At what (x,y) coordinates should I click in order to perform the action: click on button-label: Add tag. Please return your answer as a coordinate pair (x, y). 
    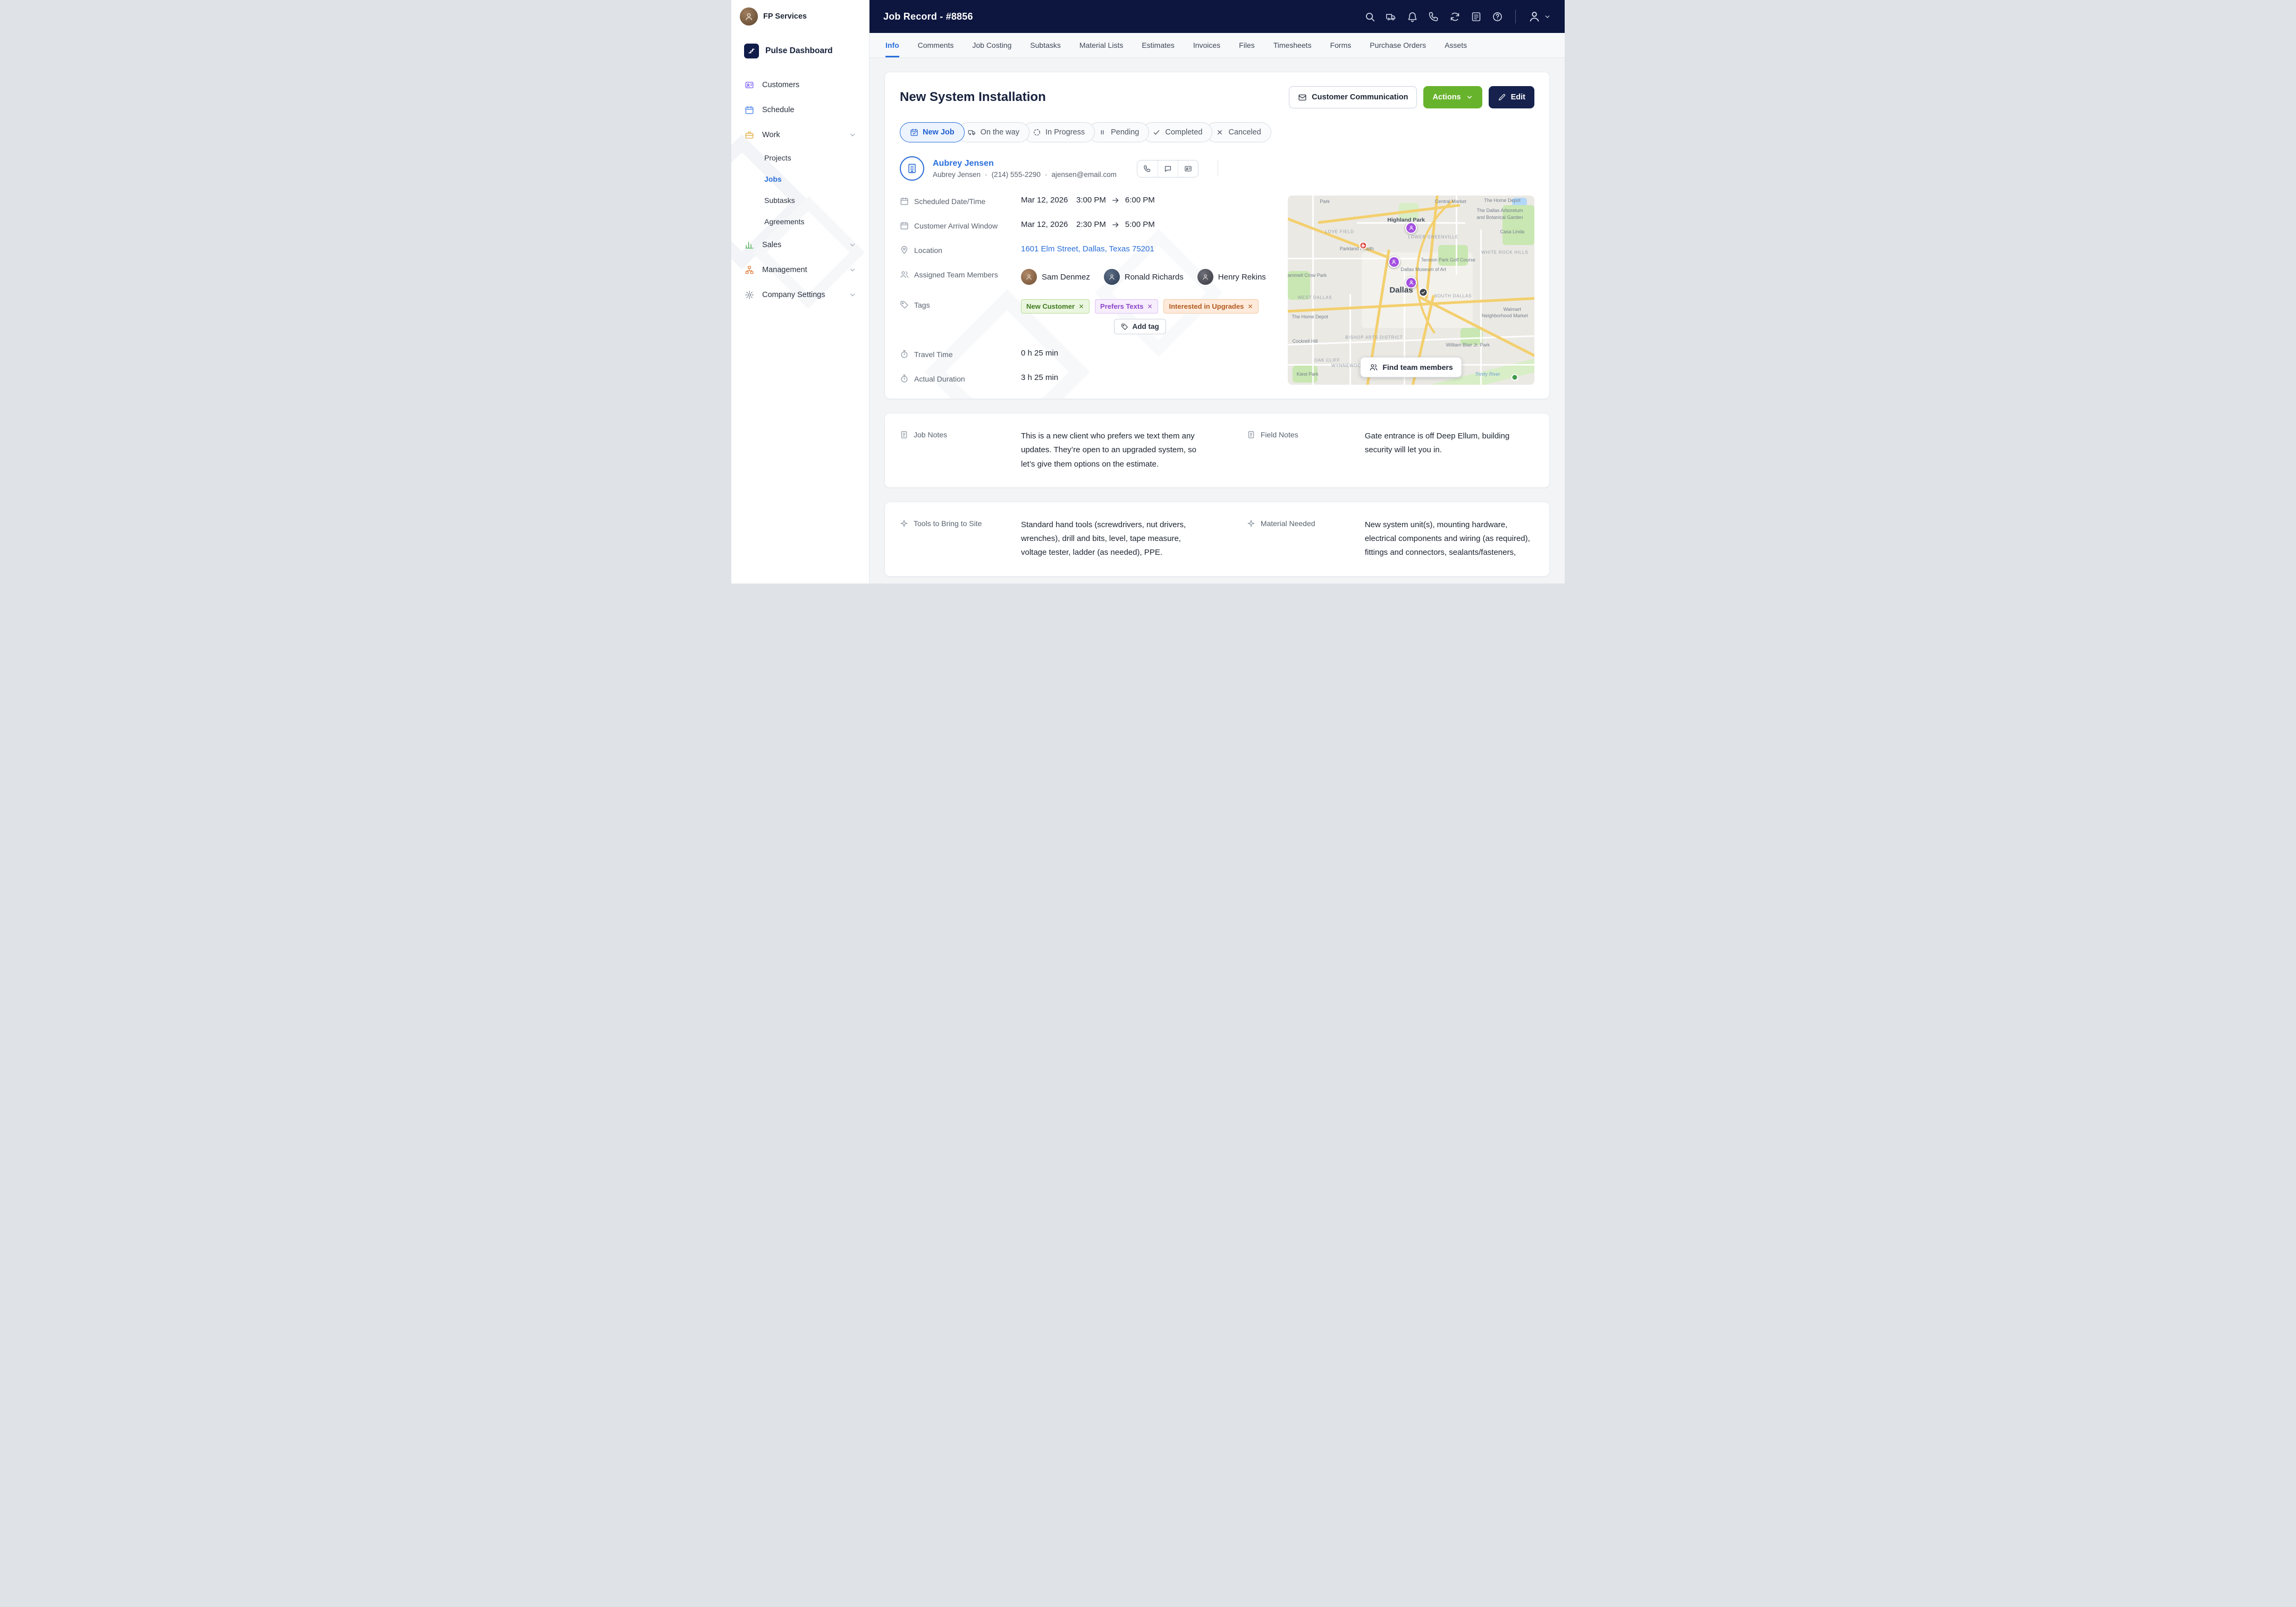
    Looking at the image, I should click on (1145, 327).